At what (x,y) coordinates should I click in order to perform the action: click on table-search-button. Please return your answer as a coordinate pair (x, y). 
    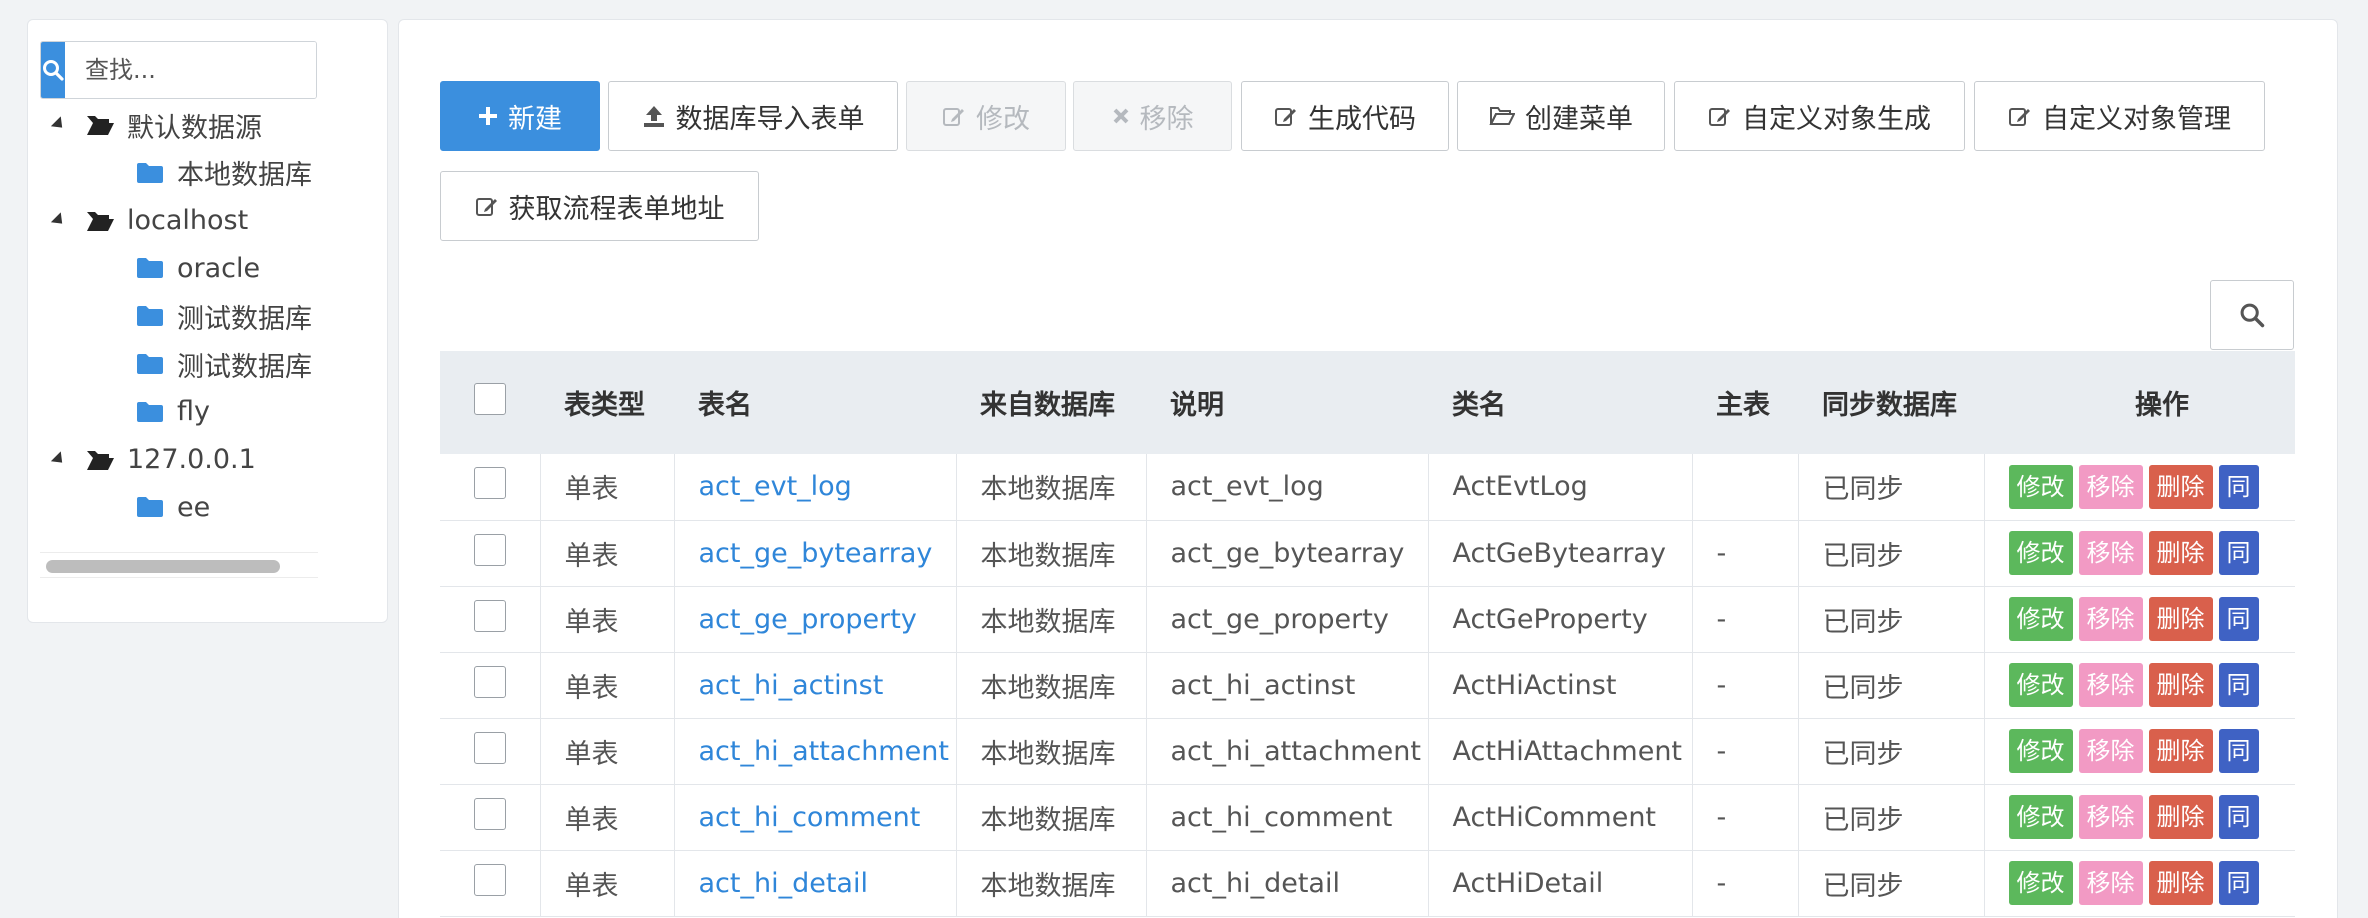
    Looking at the image, I should click on (2252, 315).